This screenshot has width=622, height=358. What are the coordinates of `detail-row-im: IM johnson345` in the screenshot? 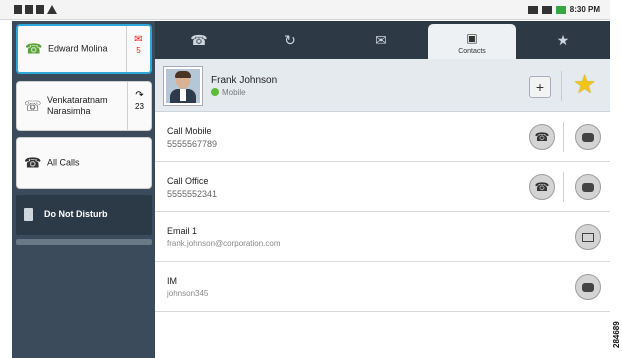 It's located at (382, 287).